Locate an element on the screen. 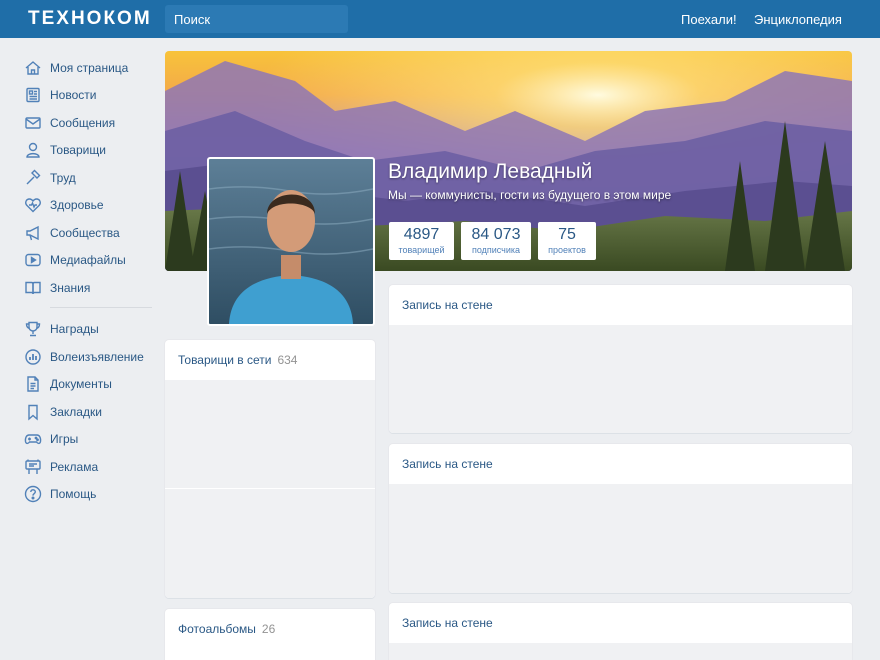 This screenshot has width=880, height=660. top-bar: ТЕХНОКОМ Поехали! Энциклопедия is located at coordinates (440, 19).